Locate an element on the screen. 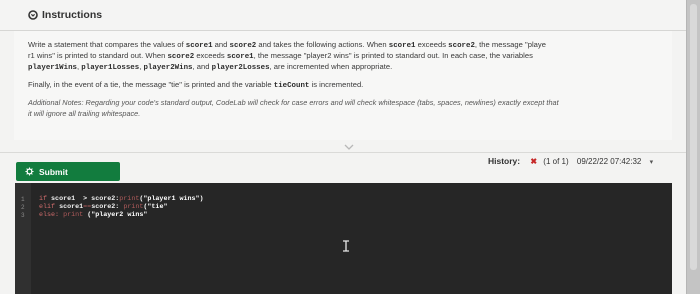 Image resolution: width=700 pixels, height=294 pixels. instruction-text: , and is located at coordinates (202, 66).